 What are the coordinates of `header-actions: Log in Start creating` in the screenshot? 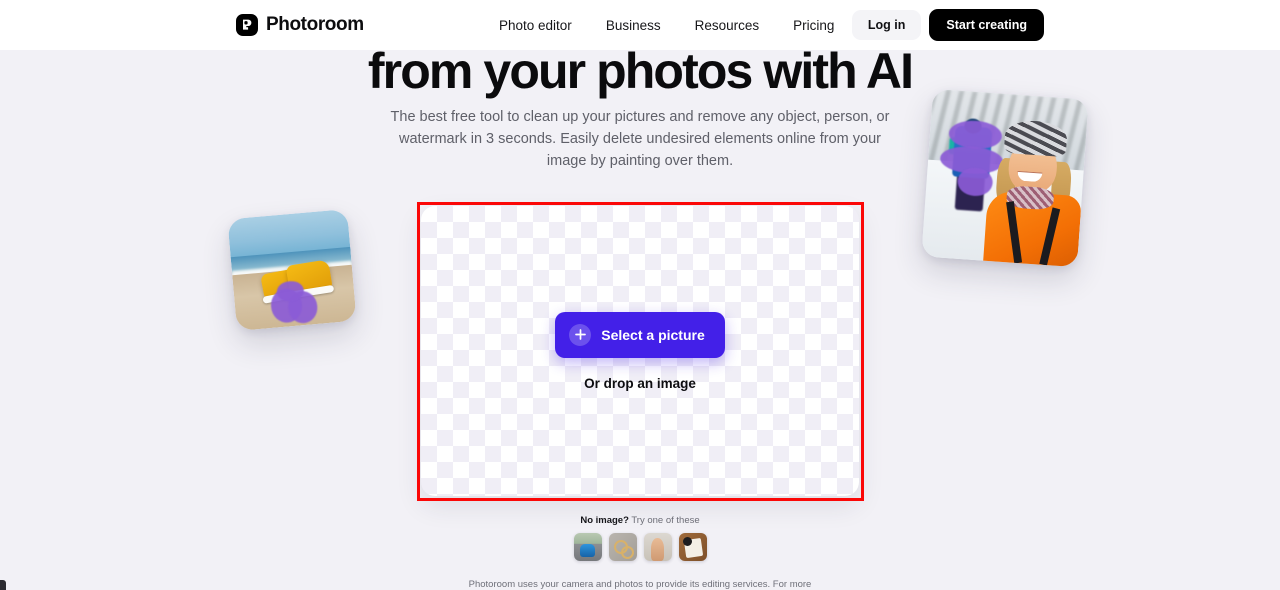 It's located at (947, 25).